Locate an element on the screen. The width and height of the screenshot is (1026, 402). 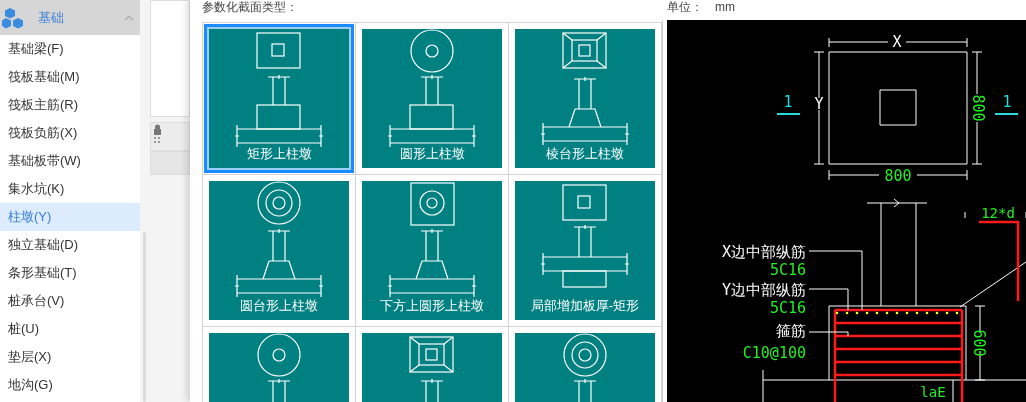
leader-line is located at coordinates (828, 334).